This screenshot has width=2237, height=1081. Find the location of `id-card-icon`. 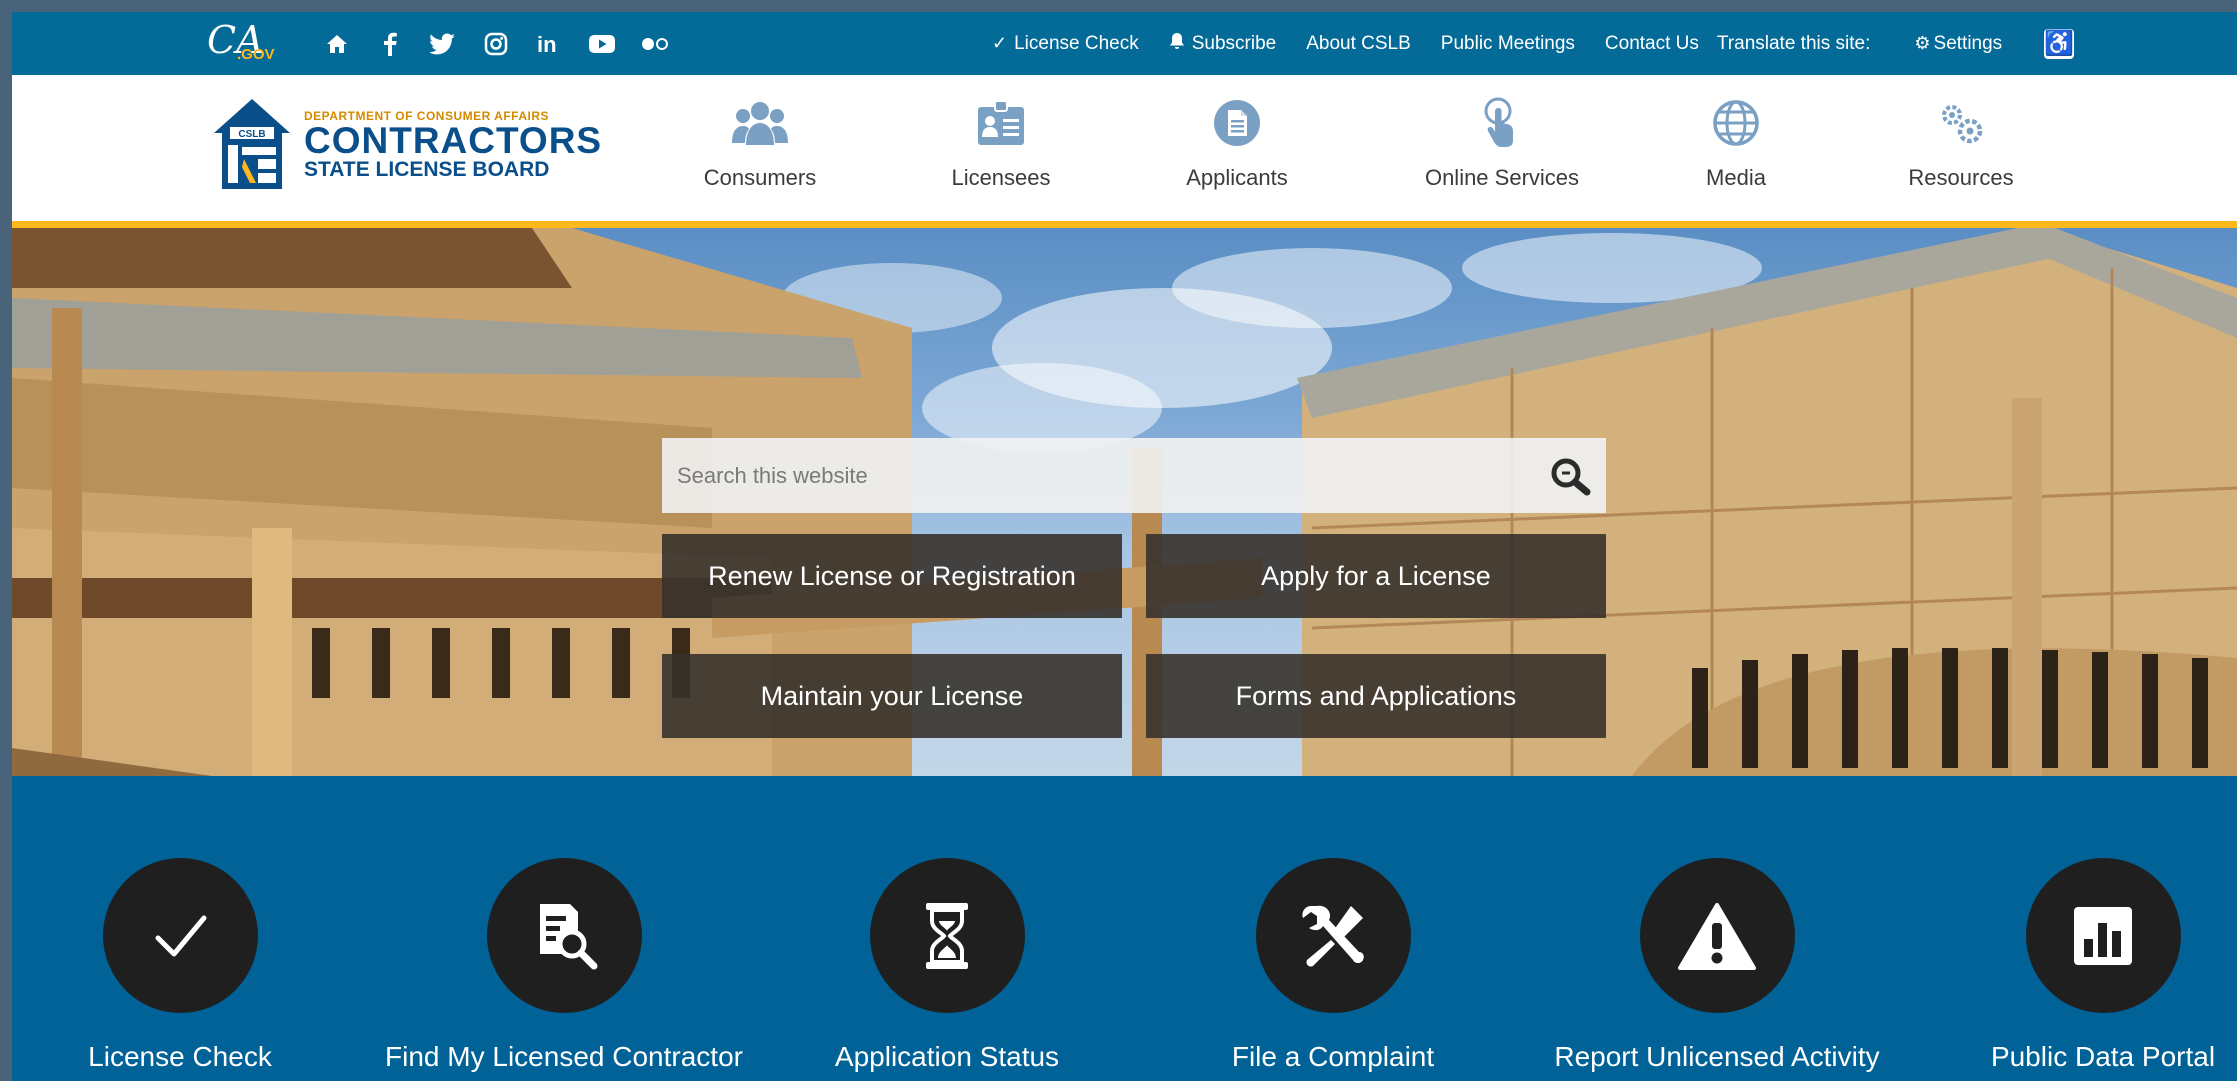

id-card-icon is located at coordinates (1001, 123).